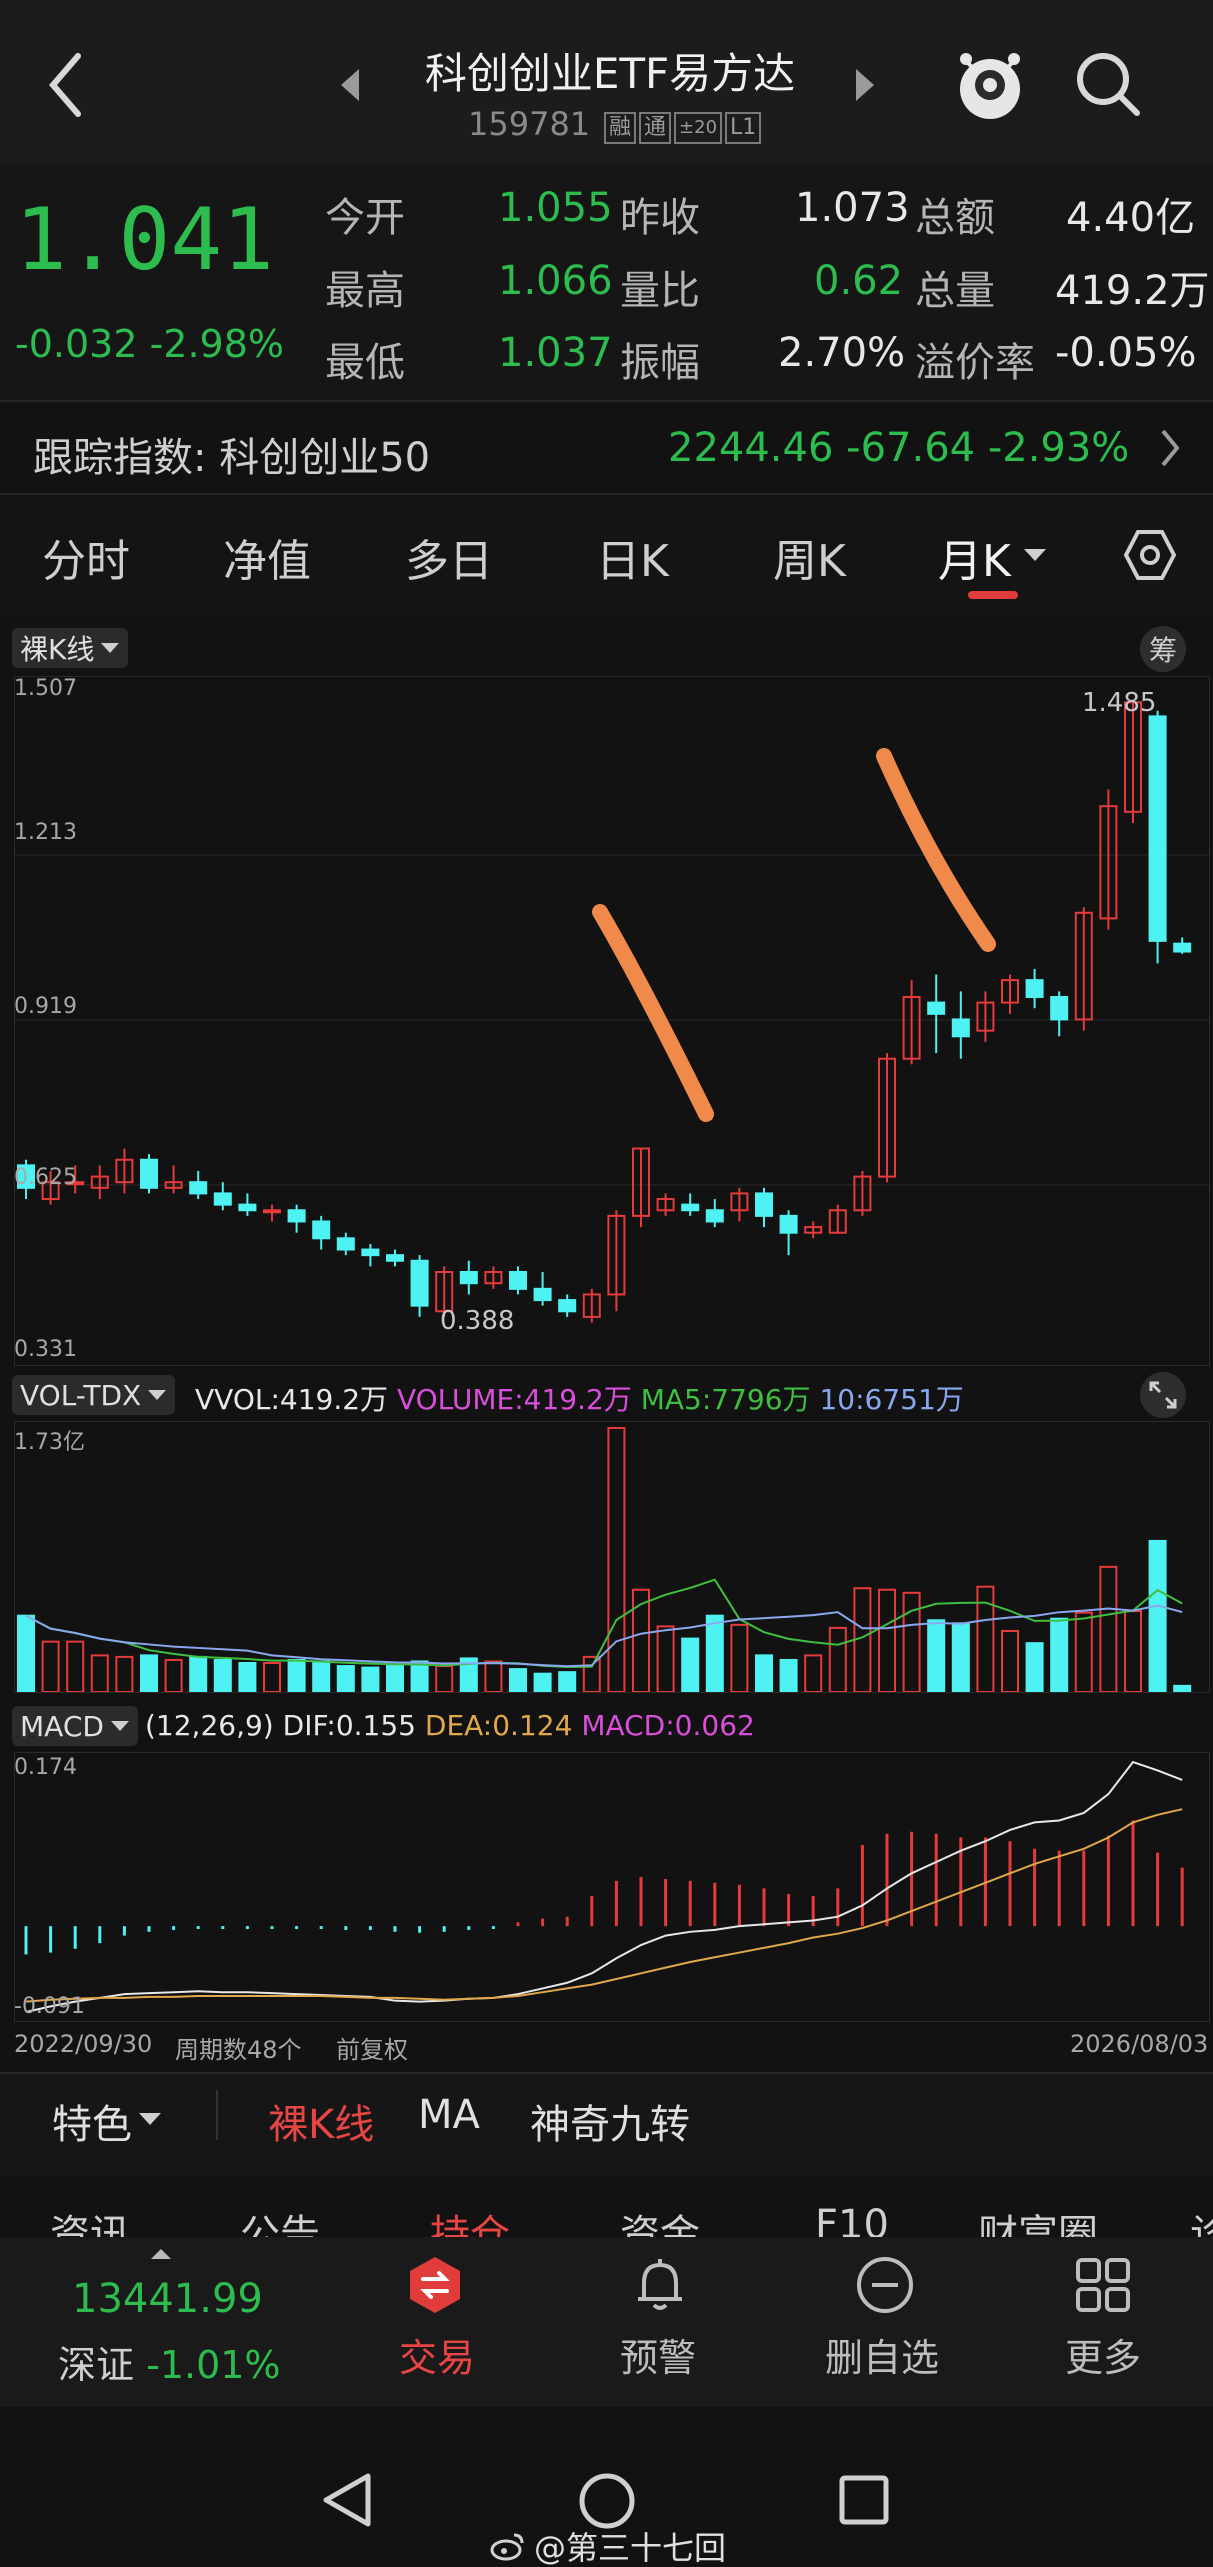 This screenshot has width=1213, height=2567. What do you see at coordinates (321, 2121) in the screenshot?
I see `indicator-bare-k: 裸K线` at bounding box center [321, 2121].